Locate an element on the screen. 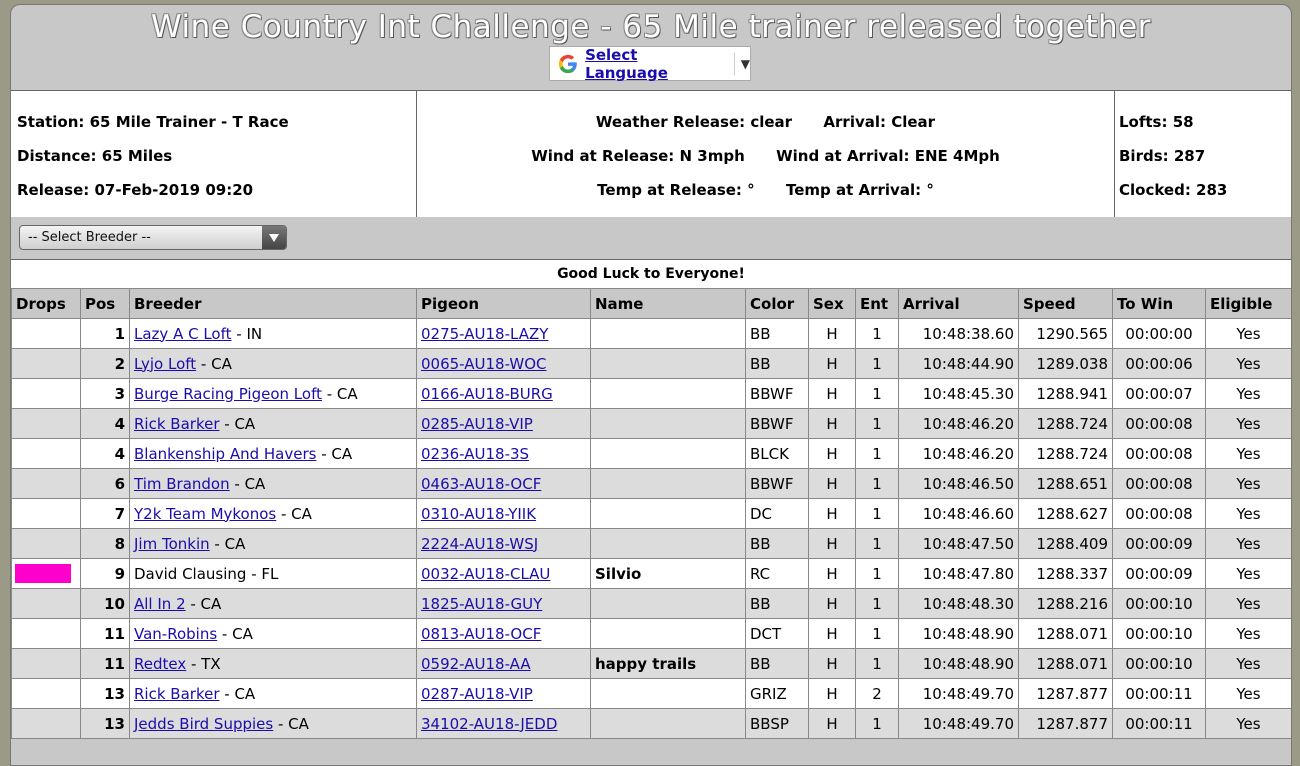 The width and height of the screenshot is (1300, 766). breeder-cell: Tim Brandon - CA is located at coordinates (273, 483).